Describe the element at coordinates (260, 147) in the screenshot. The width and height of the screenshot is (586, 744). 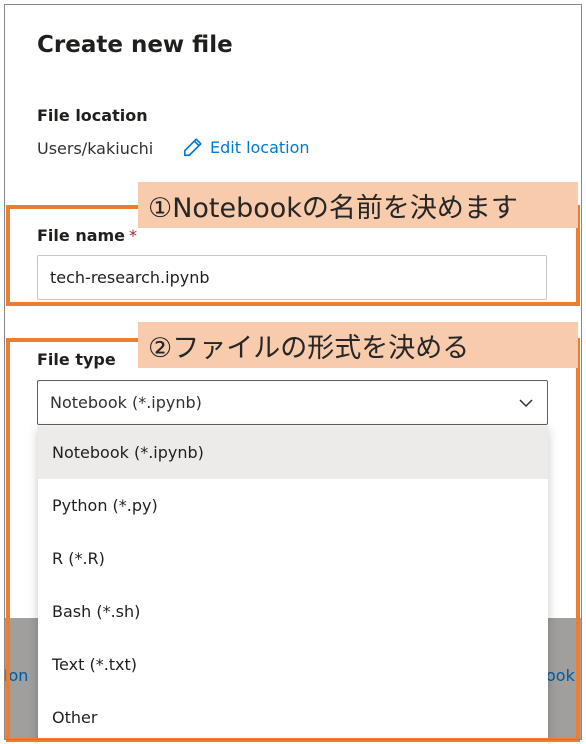
I see `edit-location-label: Edit location` at that location.